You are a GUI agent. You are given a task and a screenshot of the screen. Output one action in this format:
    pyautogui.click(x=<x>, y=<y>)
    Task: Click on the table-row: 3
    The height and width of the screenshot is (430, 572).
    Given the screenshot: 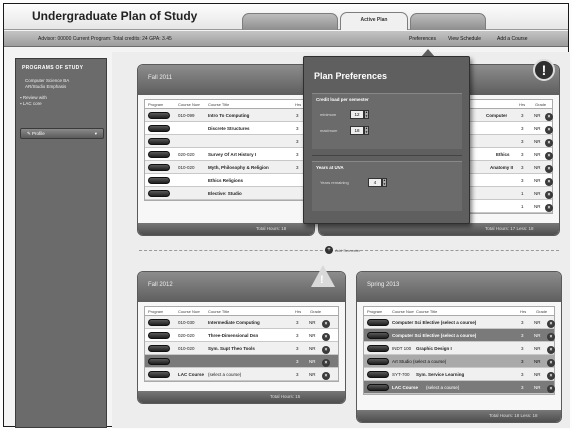 What is the action you would take?
    pyautogui.click(x=226, y=141)
    